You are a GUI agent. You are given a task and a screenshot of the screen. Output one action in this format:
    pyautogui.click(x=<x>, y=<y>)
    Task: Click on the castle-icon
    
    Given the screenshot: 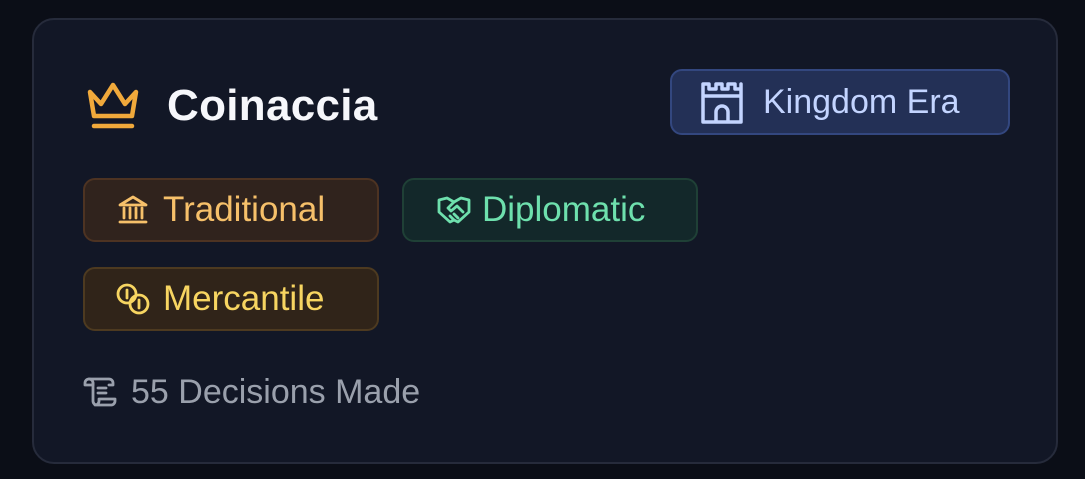 What is the action you would take?
    pyautogui.click(x=722, y=102)
    